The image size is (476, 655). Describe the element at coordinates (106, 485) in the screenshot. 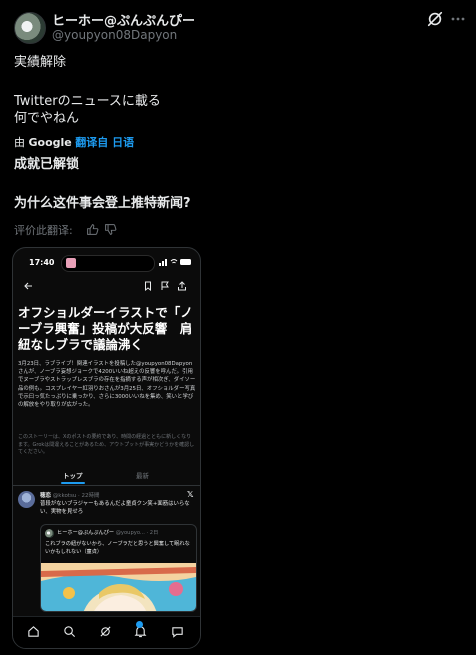

I see `divider` at that location.